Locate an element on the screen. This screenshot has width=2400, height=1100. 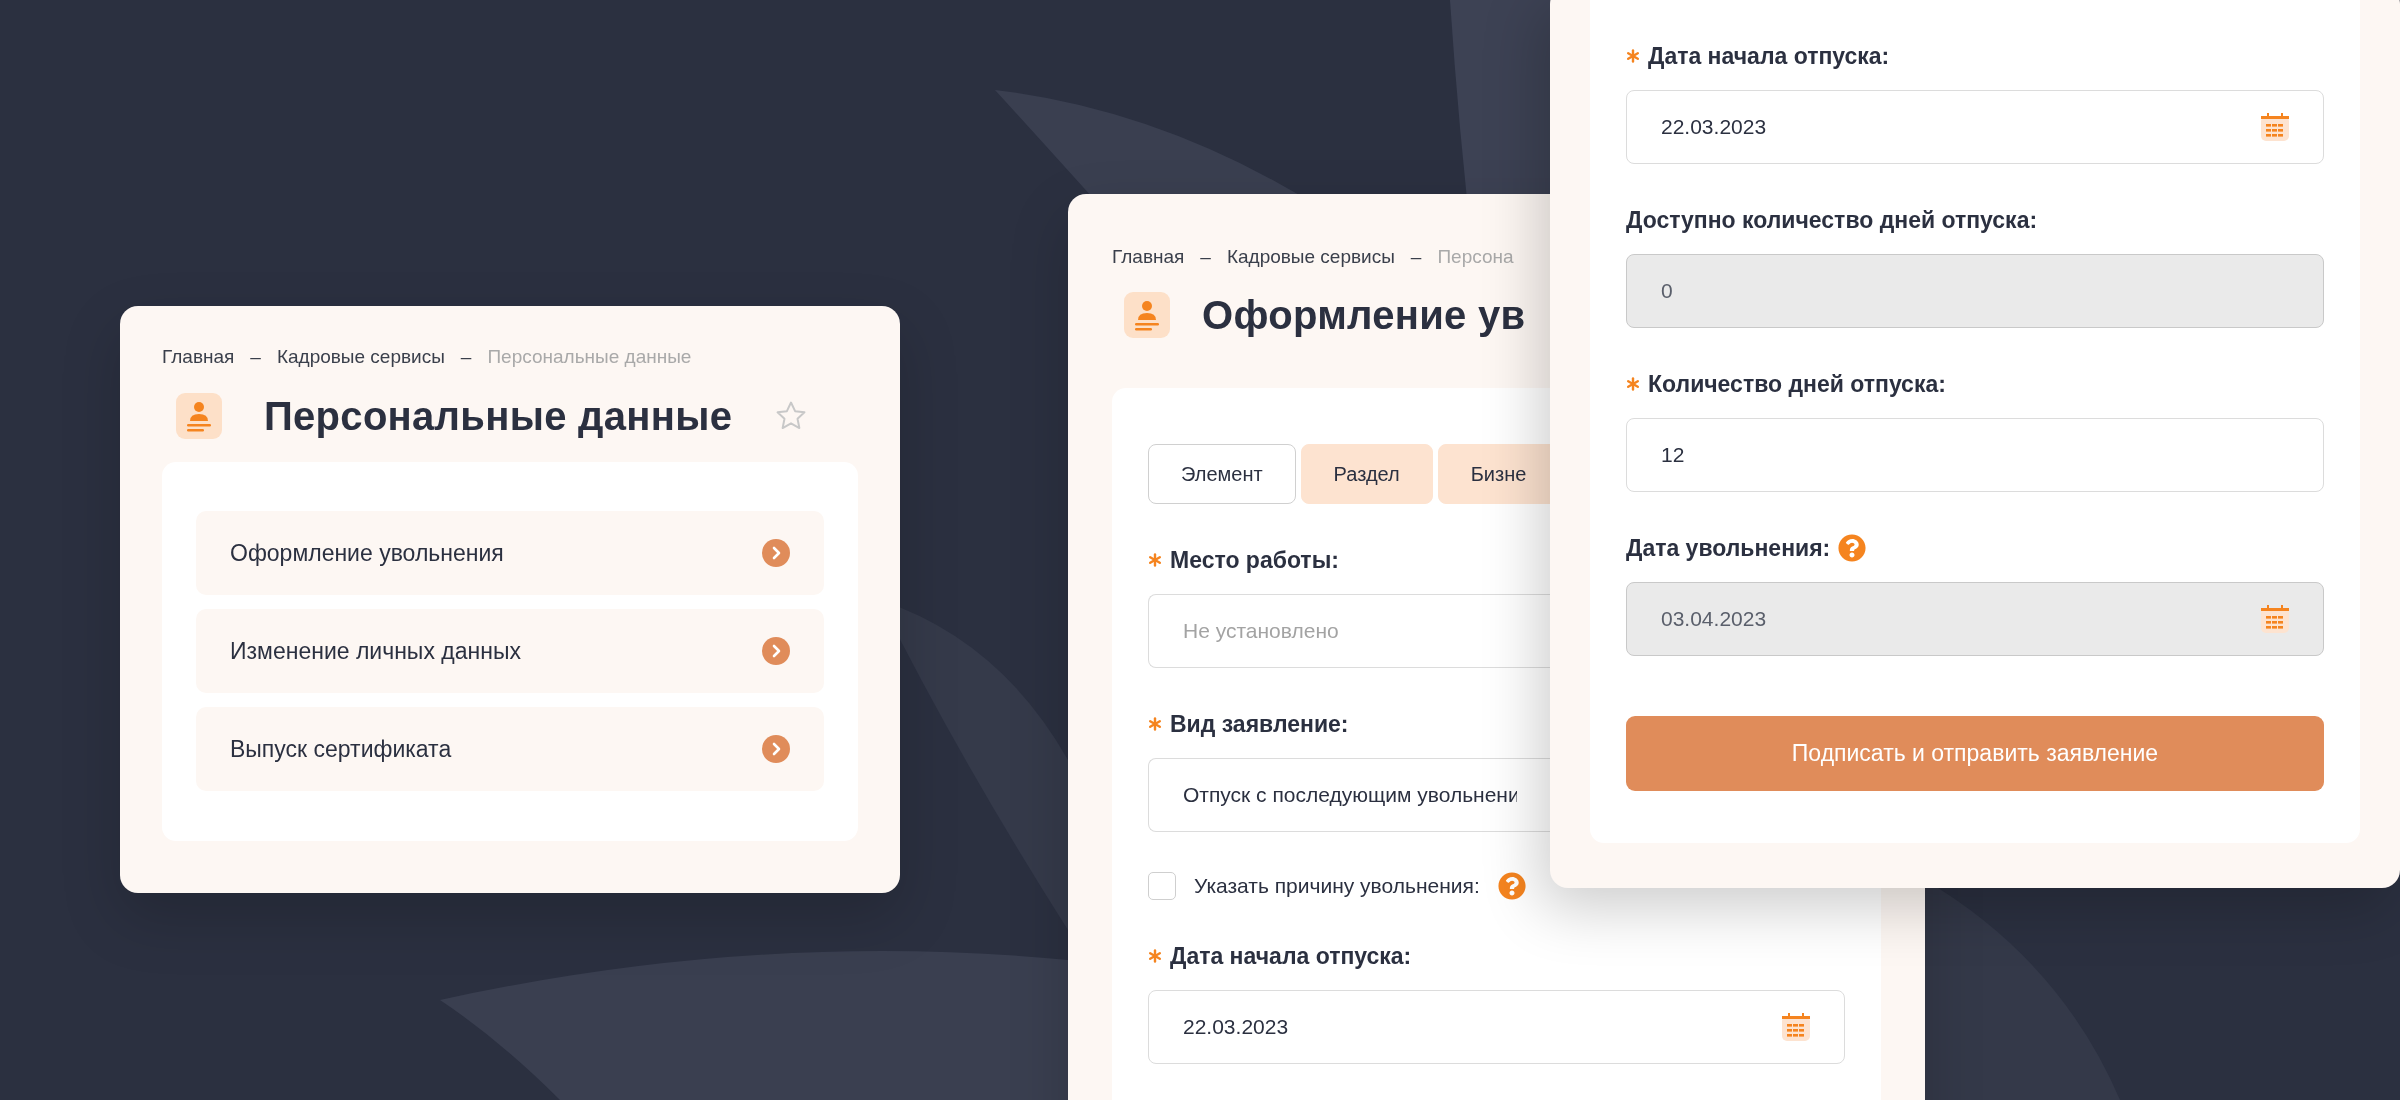
input-field: 12 is located at coordinates (1975, 455).